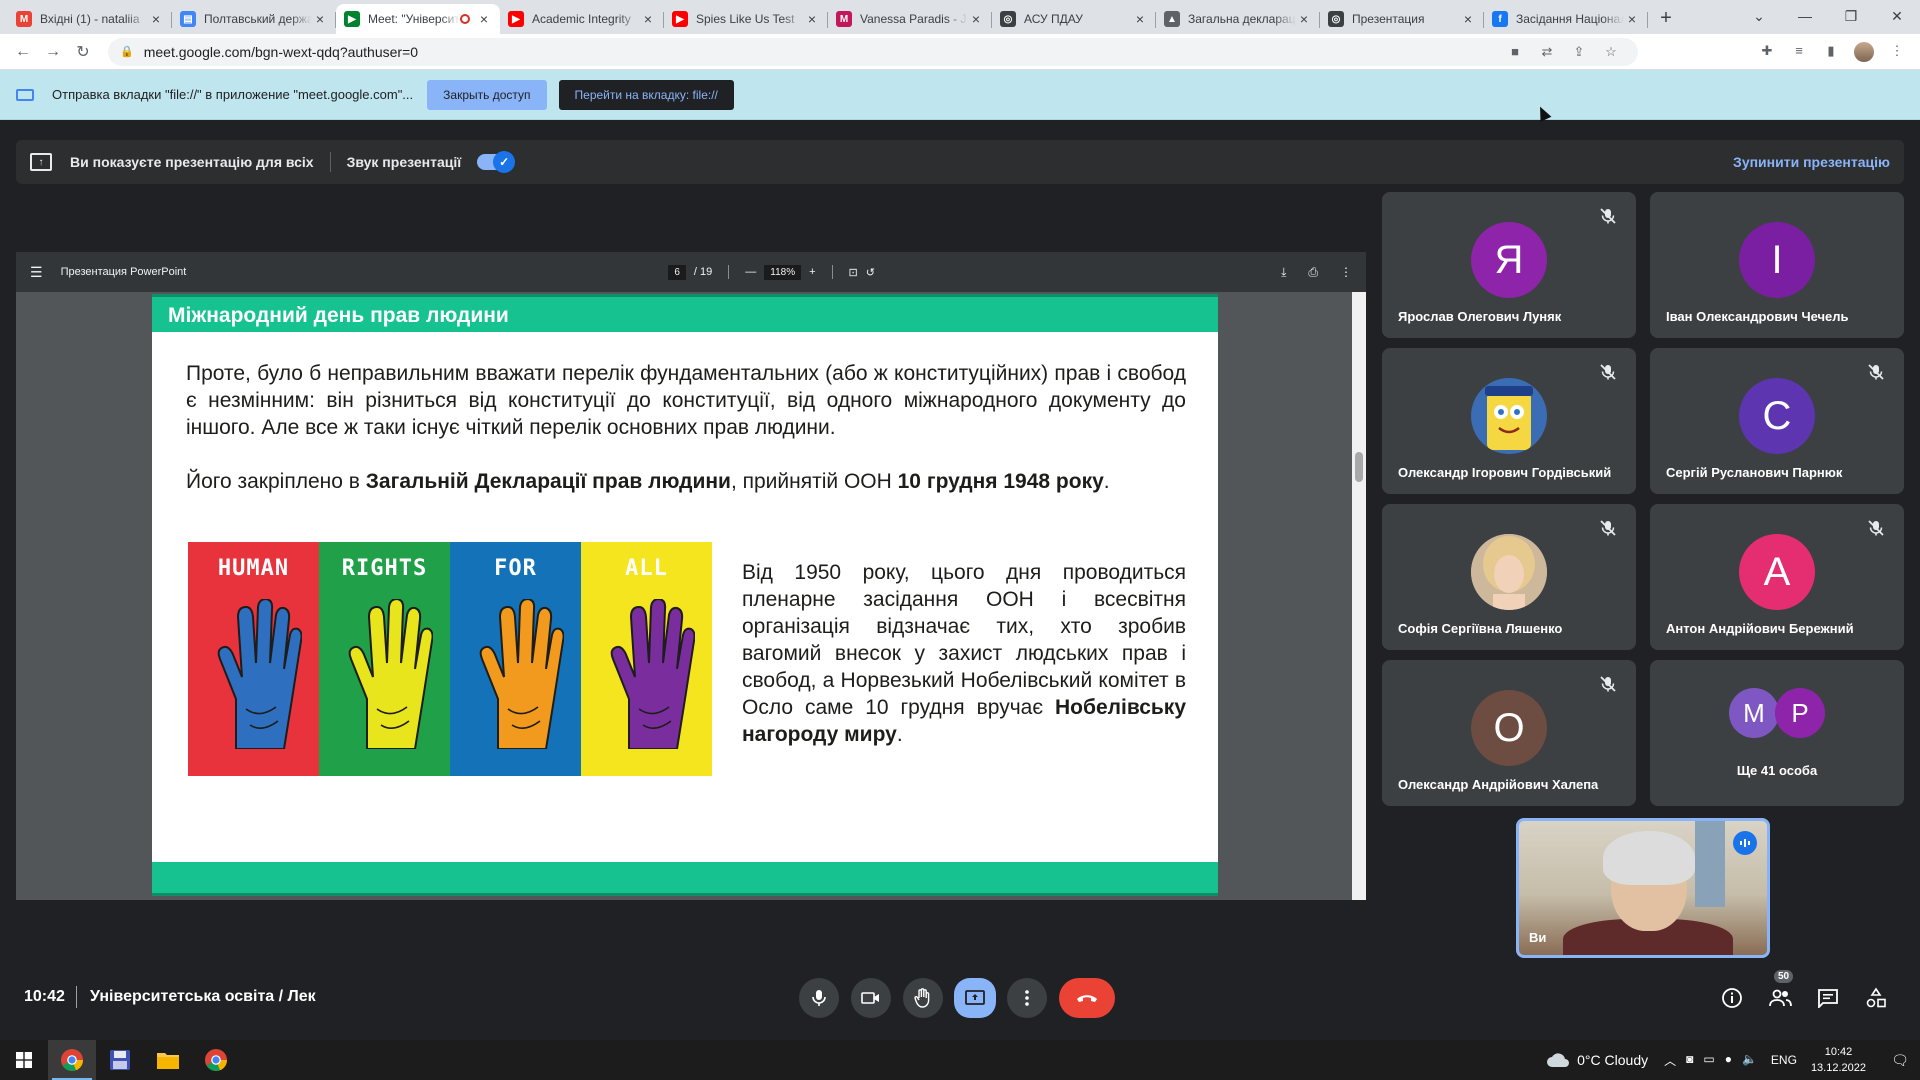  I want to click on taskbar-chrome, so click(72, 1060).